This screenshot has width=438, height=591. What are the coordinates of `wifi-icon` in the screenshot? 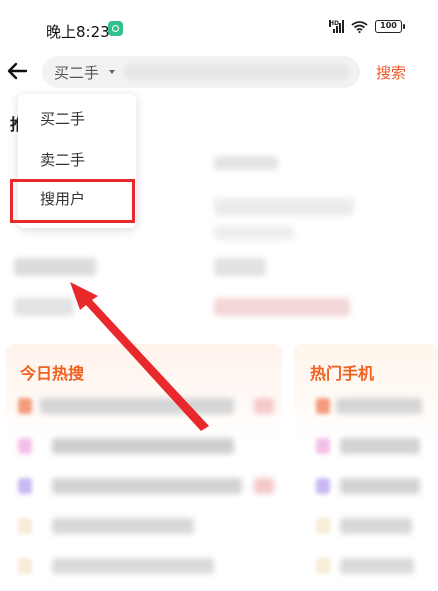 It's located at (359, 26).